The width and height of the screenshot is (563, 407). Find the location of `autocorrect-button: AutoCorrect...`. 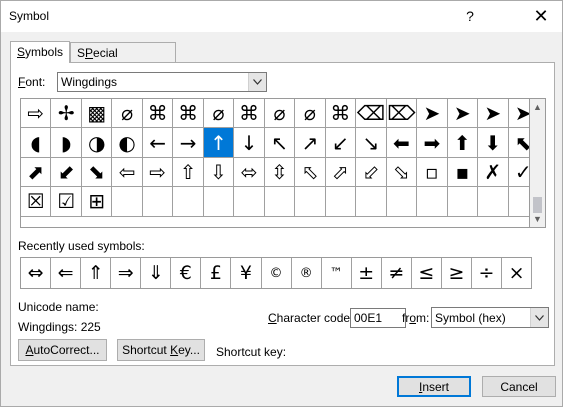

autocorrect-button: AutoCorrect... is located at coordinates (62, 350).